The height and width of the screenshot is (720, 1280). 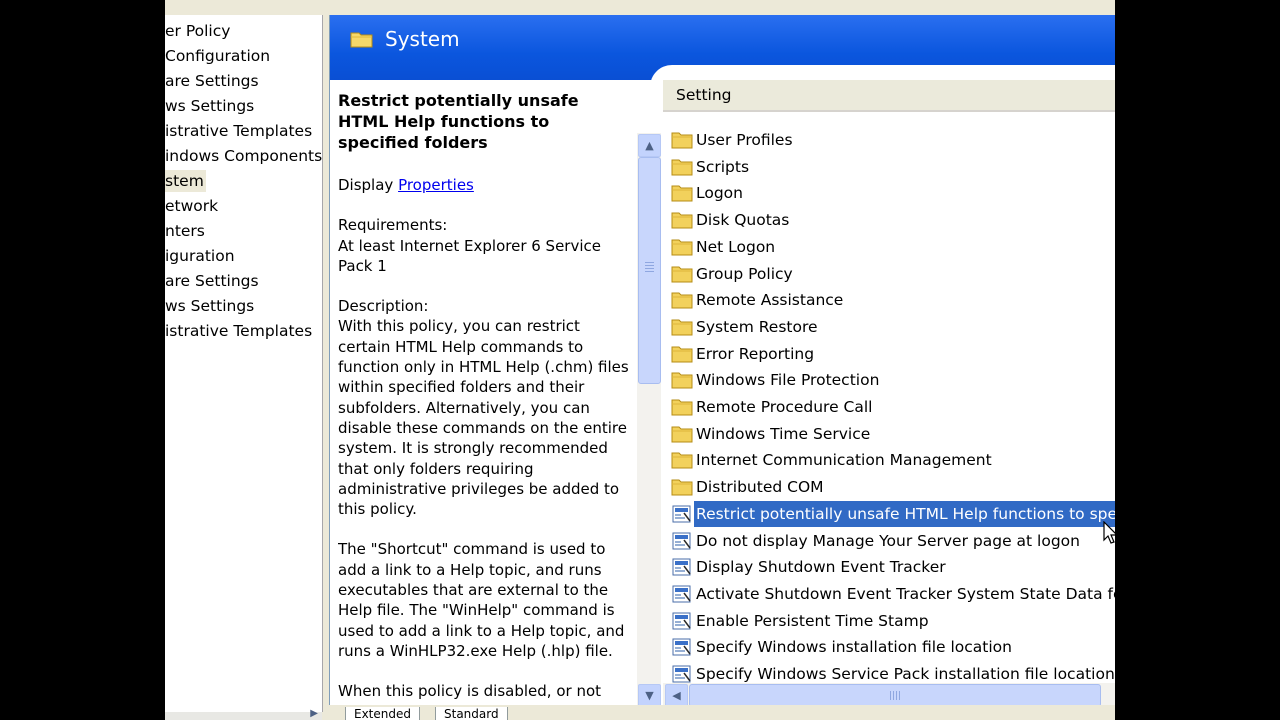 I want to click on folder-row: Disk Quotas, so click(x=889, y=220).